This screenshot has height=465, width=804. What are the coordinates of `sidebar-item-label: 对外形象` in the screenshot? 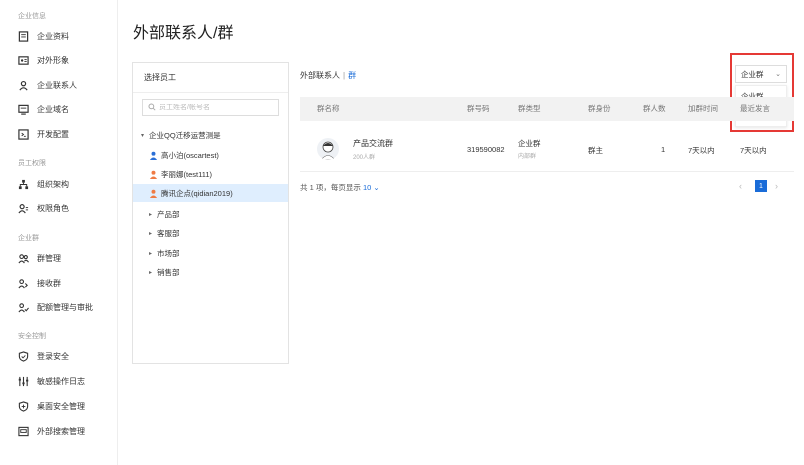 It's located at (53, 60).